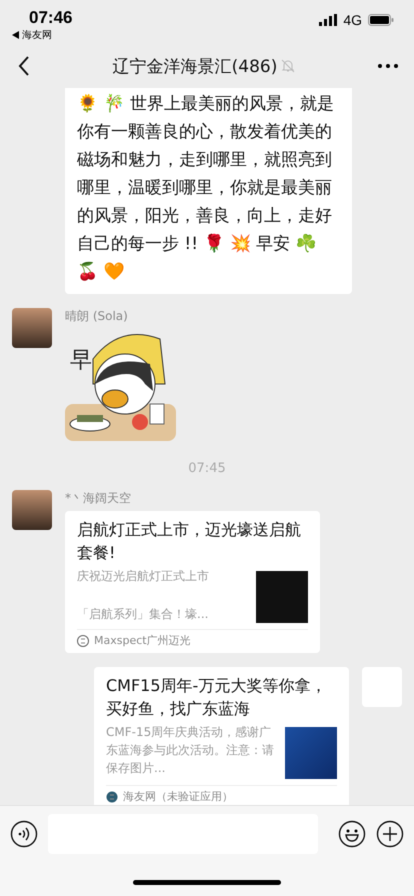 This screenshot has height=896, width=414. I want to click on back-icon, so click(24, 66).